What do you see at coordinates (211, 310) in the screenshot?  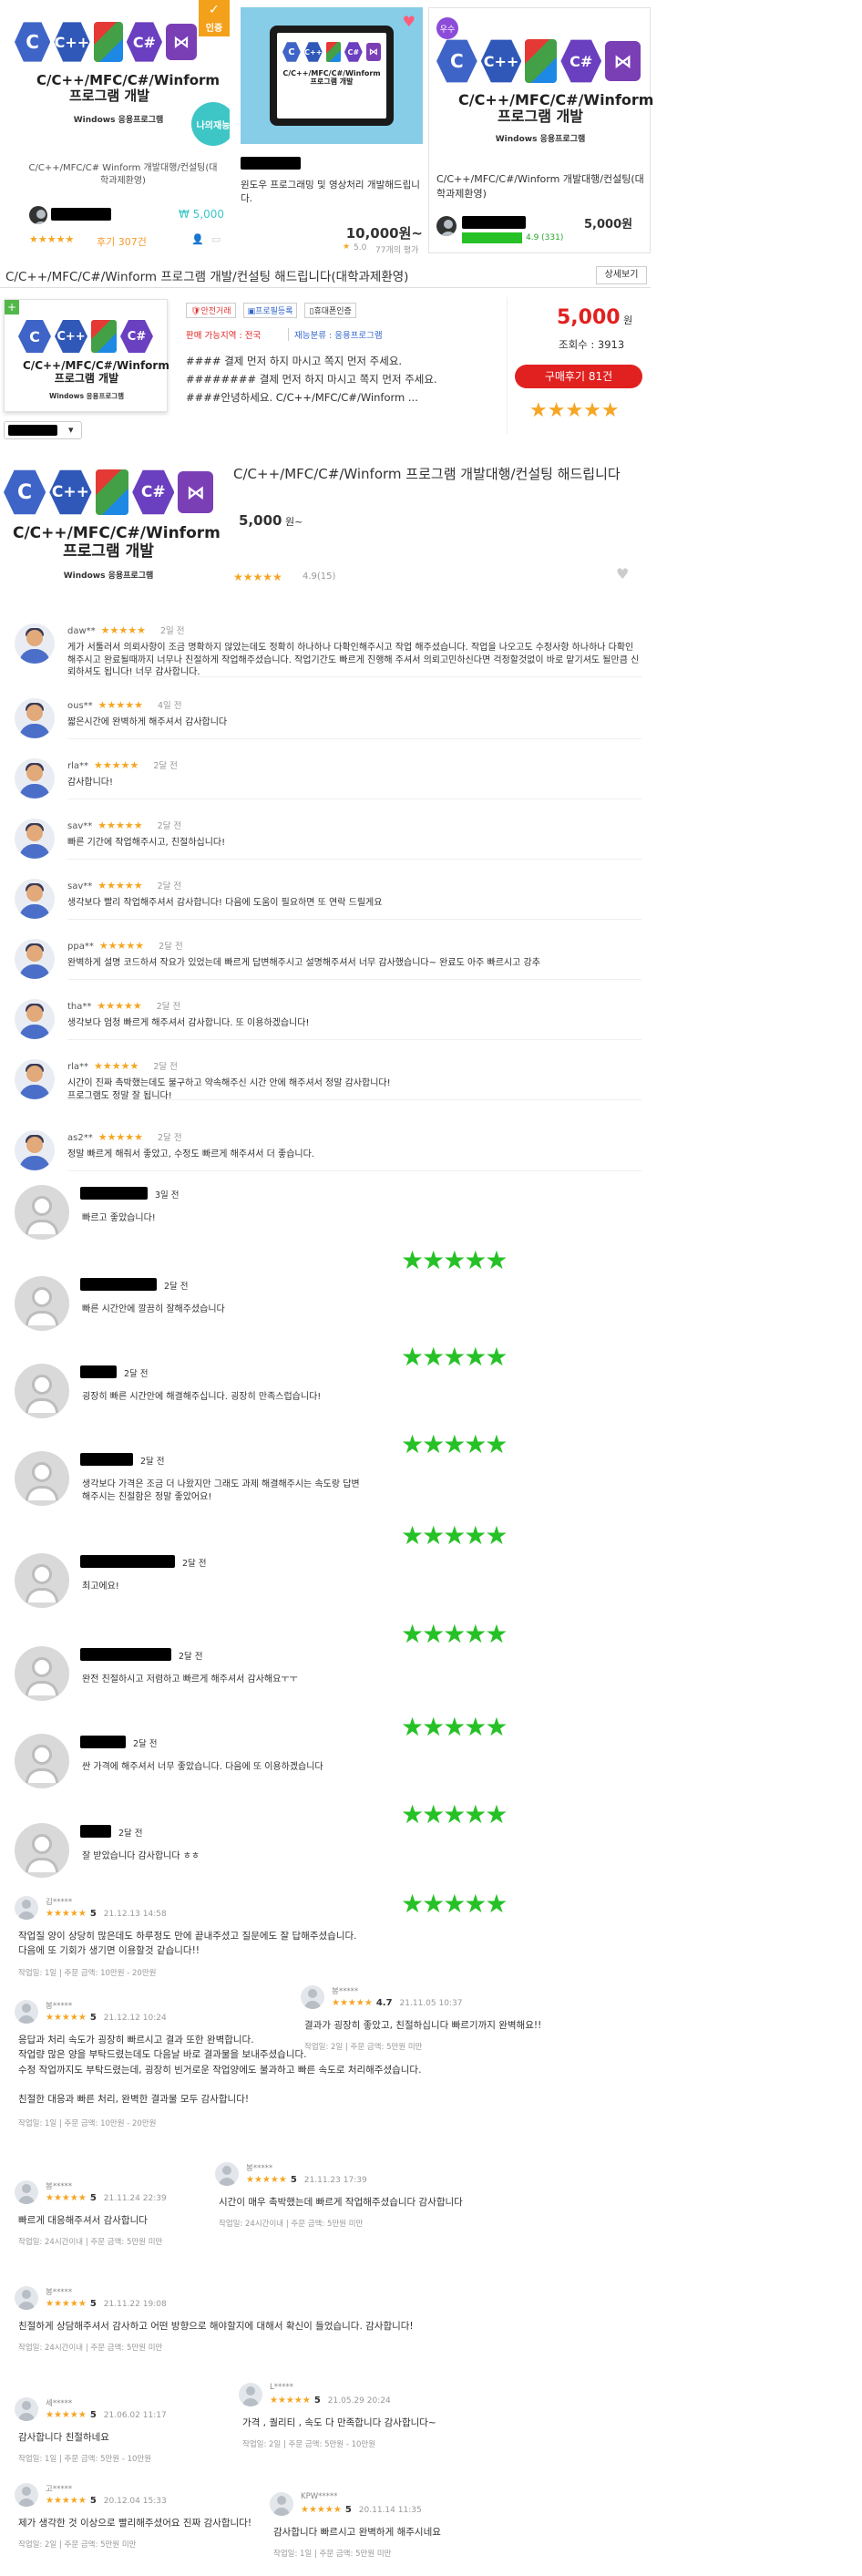 I see `safe-trade-badge: 🛡안전거래` at bounding box center [211, 310].